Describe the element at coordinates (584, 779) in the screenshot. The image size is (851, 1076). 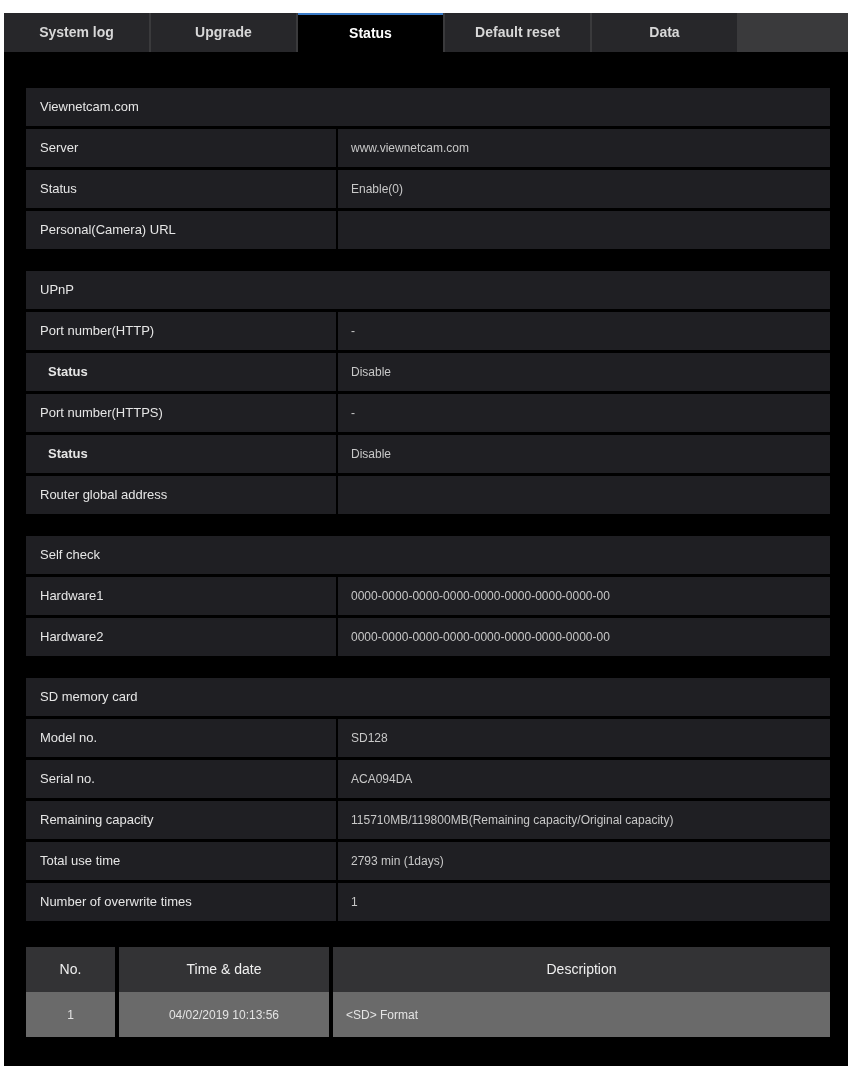
I see `value-cell: ACA094DA` at that location.